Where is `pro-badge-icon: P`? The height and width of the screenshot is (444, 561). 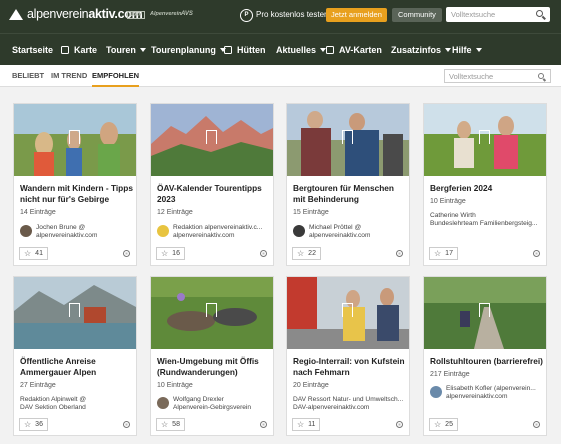
pro-badge-icon: P is located at coordinates (246, 15).